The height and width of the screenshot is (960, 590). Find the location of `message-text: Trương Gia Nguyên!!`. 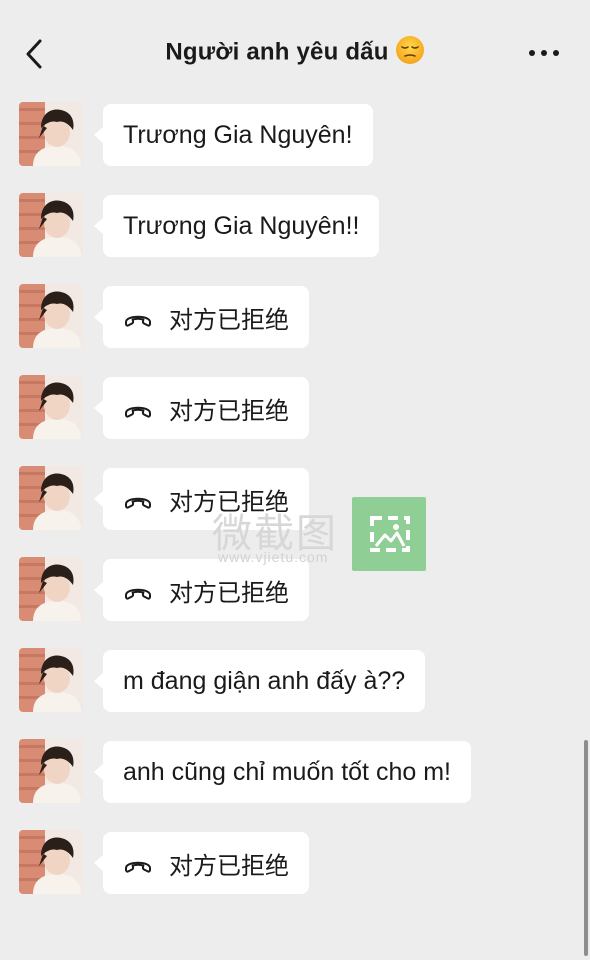

message-text: Trương Gia Nguyên!! is located at coordinates (241, 225).